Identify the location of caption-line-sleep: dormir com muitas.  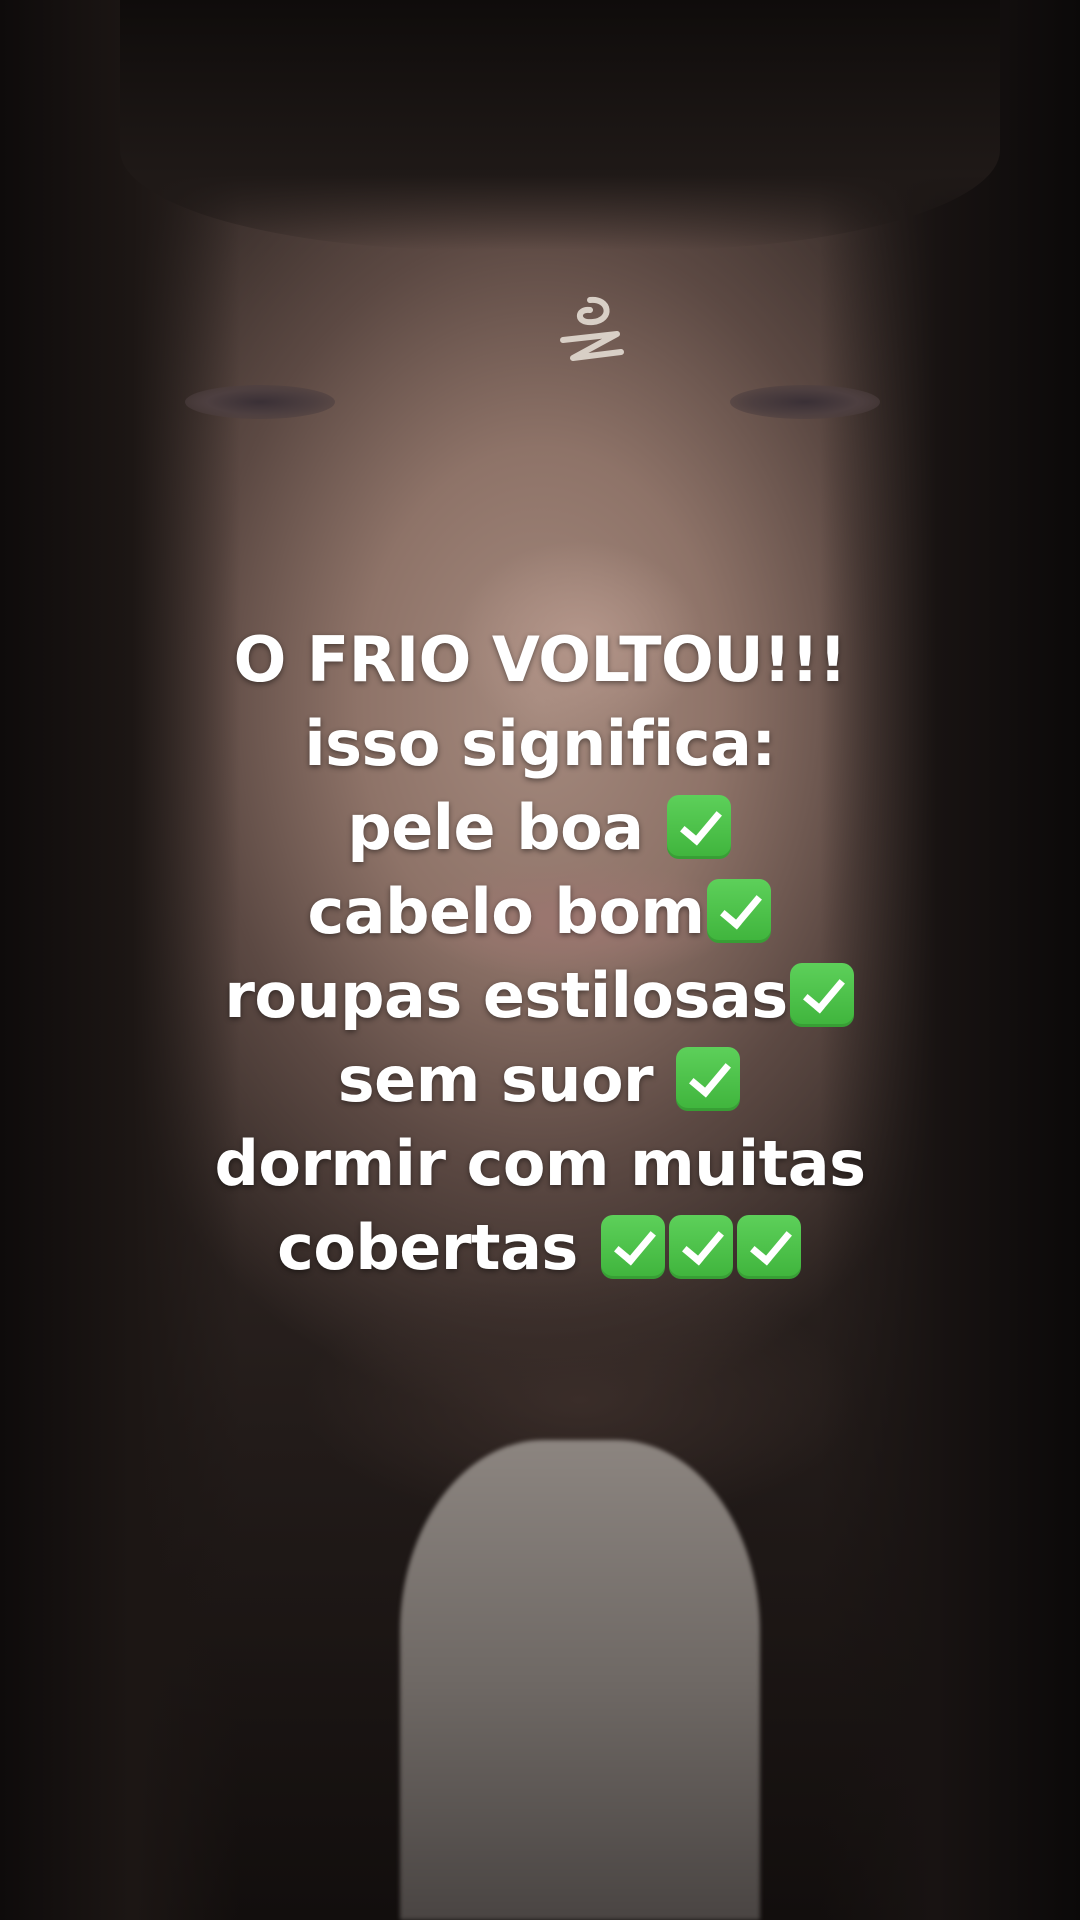
(540, 1163).